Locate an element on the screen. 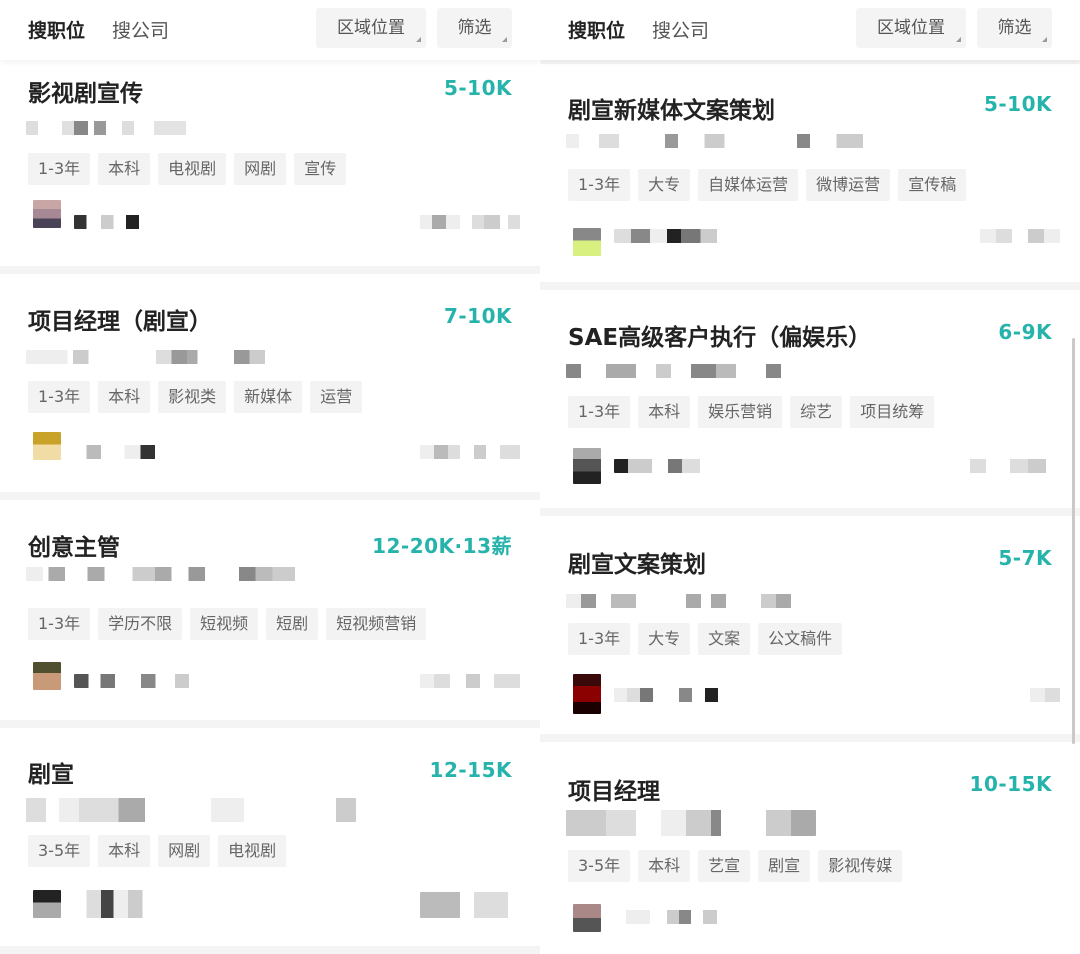 The image size is (1080, 954). job-tags: 1-3年 本科 电视剧 网剧 宣传 is located at coordinates (187, 169).